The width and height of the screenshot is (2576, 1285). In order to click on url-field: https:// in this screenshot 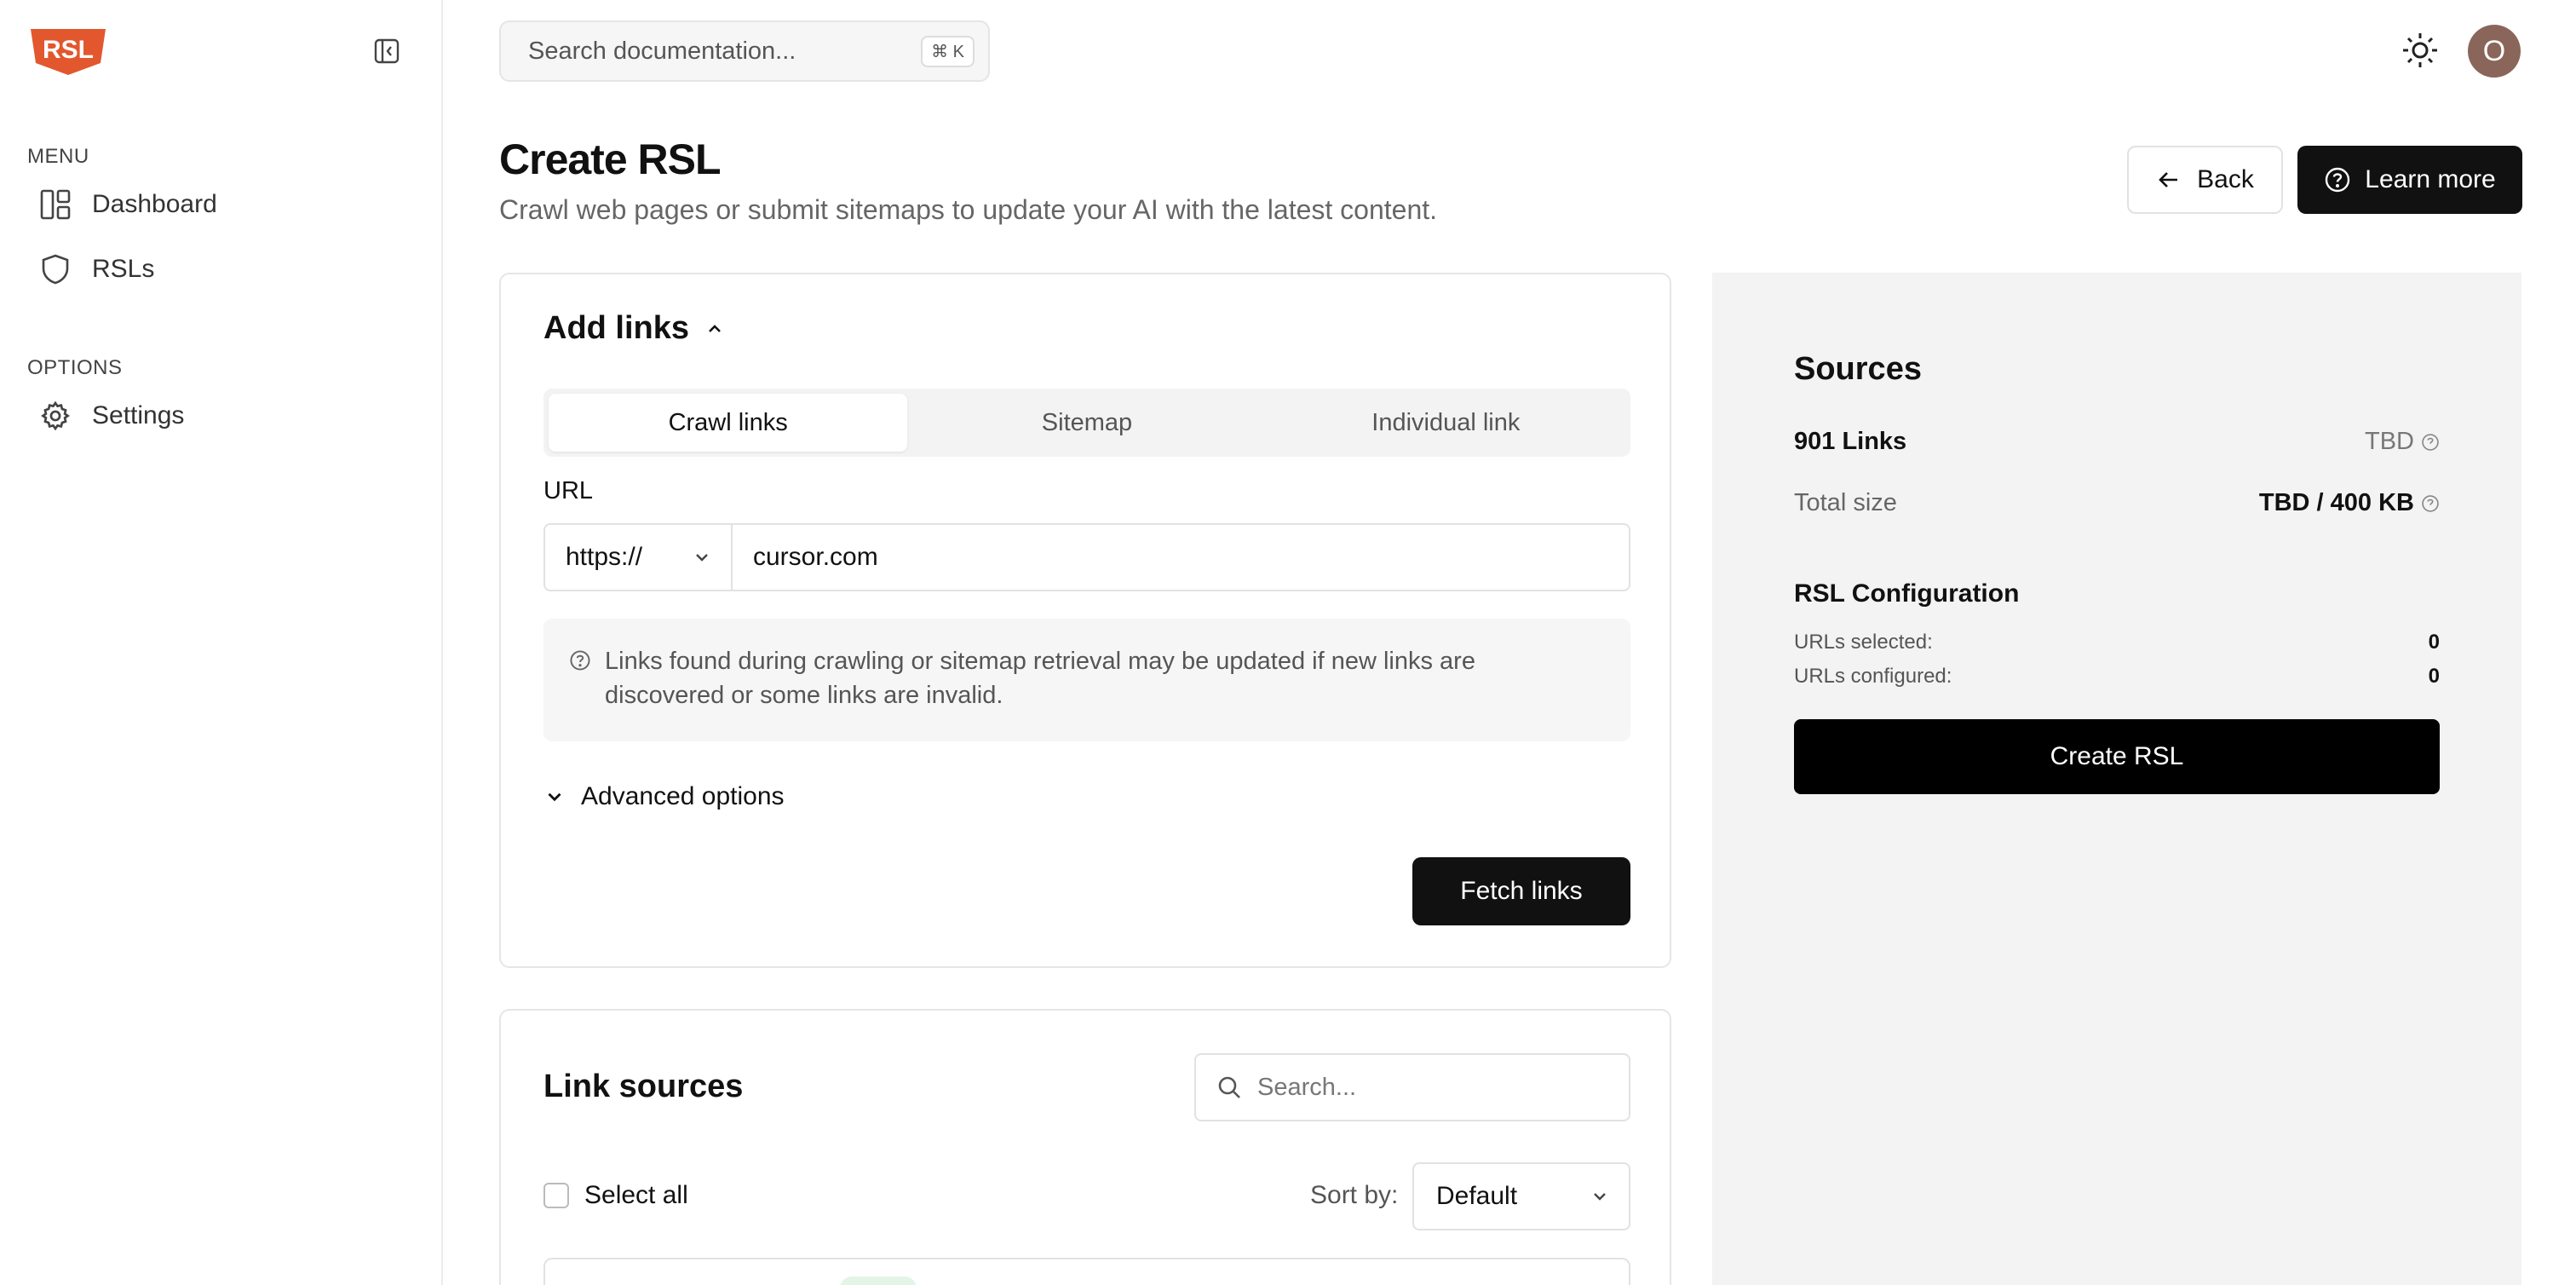, I will do `click(1086, 557)`.